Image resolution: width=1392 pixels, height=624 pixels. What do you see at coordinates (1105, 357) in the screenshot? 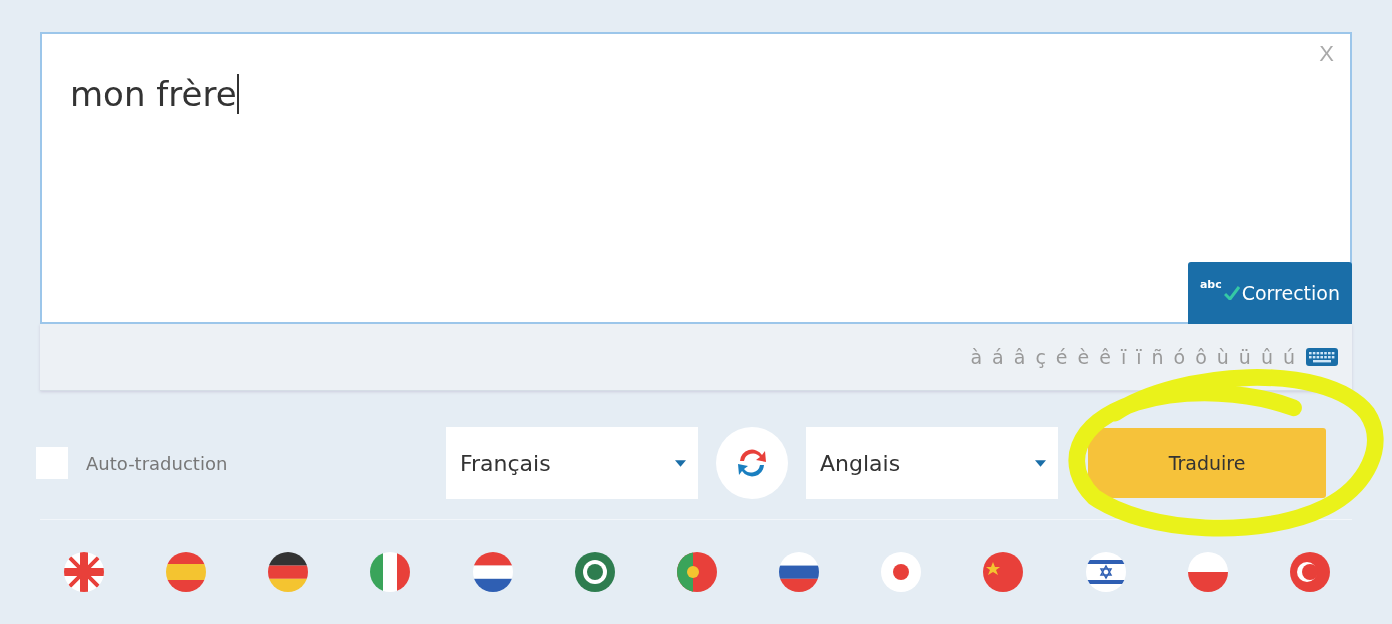
I see `accent-key: ê` at bounding box center [1105, 357].